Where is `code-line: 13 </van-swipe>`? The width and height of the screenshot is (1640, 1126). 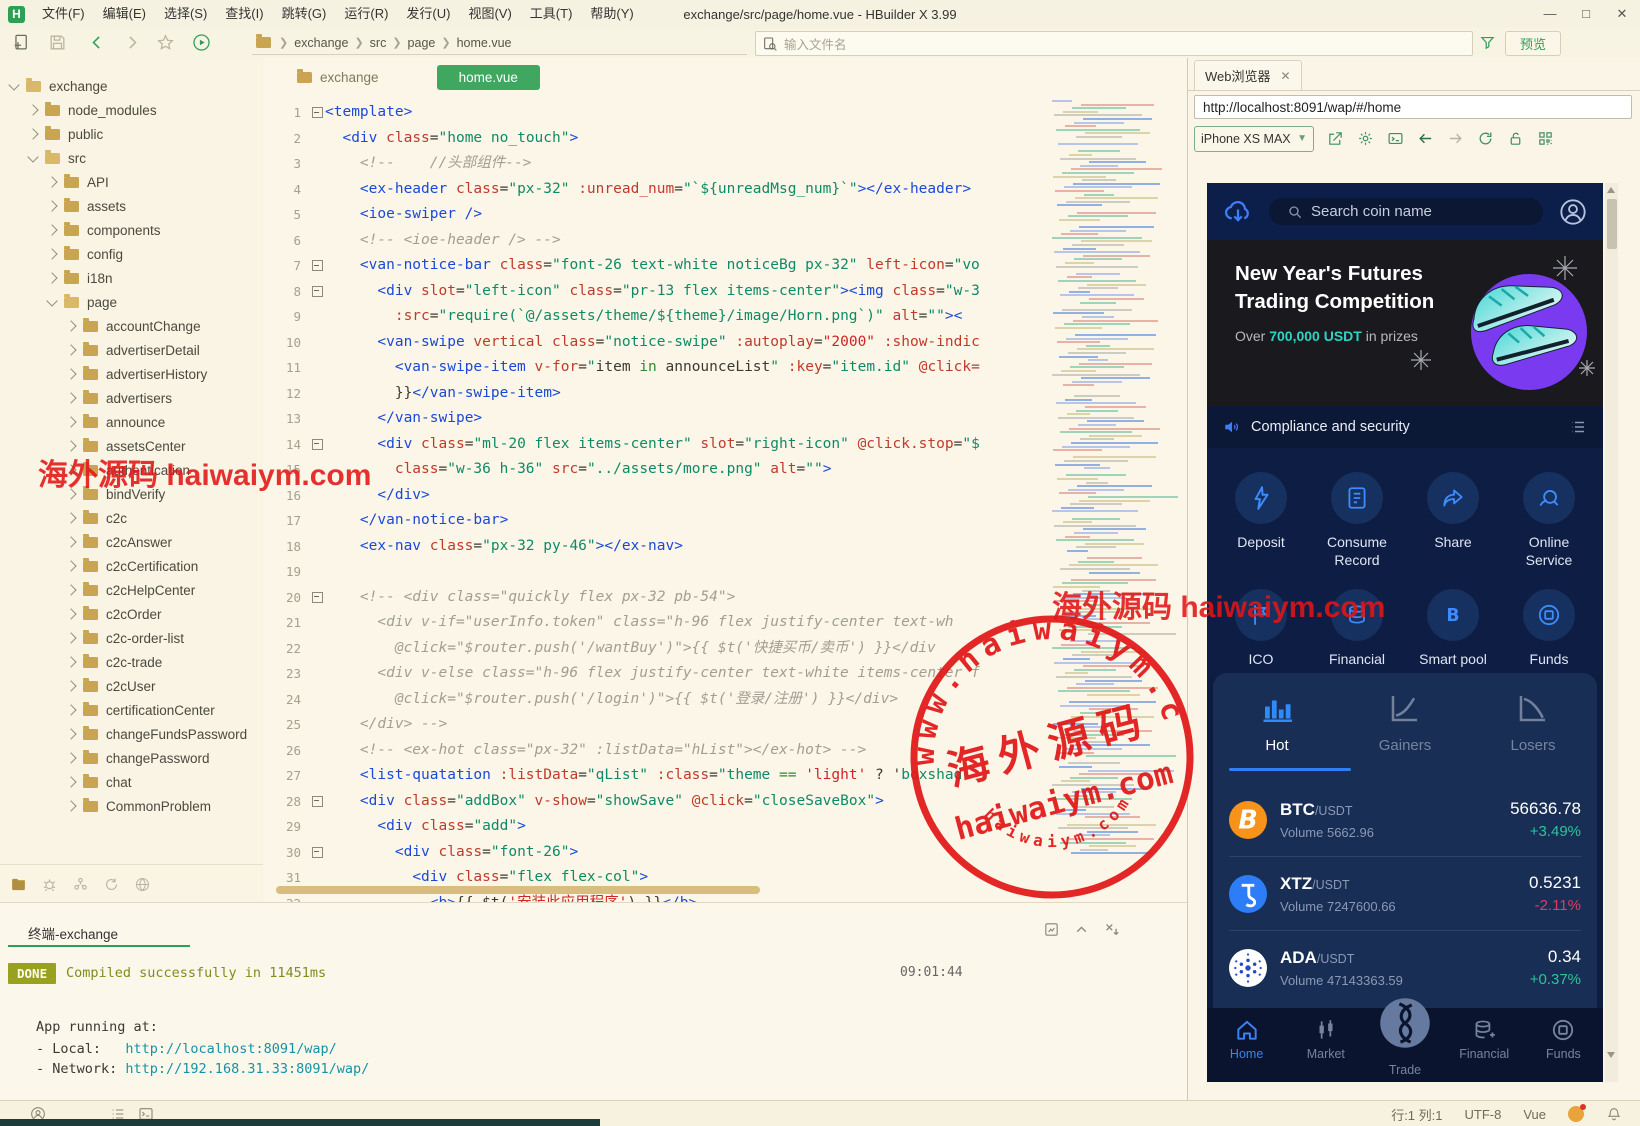
code-line: 13 </van-swipe> is located at coordinates (658, 419).